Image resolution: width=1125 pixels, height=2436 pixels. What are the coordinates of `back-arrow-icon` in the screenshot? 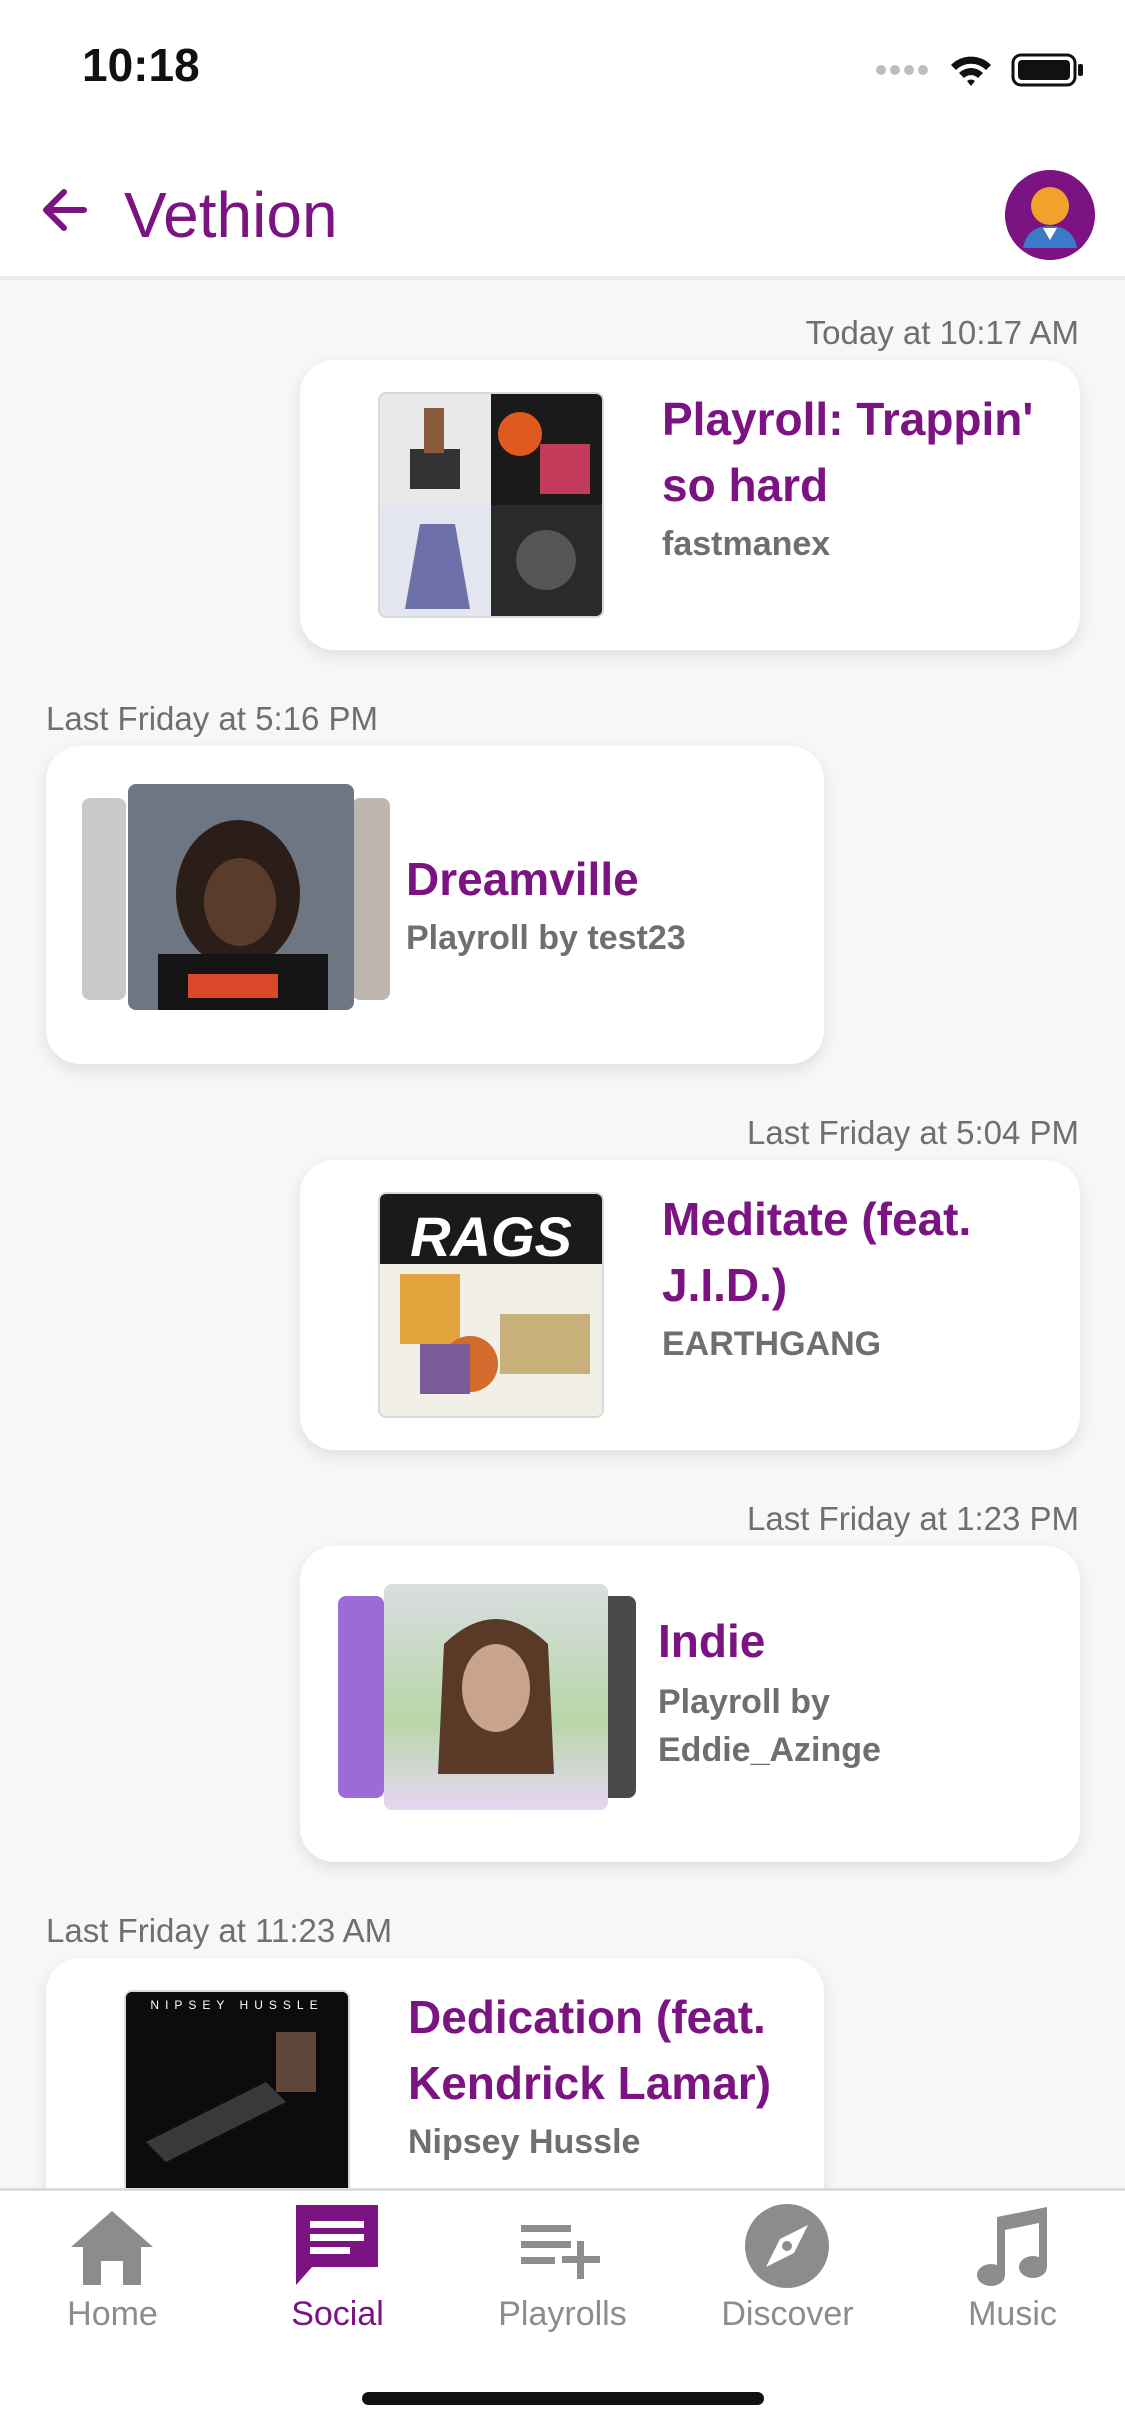 It's located at (66, 210).